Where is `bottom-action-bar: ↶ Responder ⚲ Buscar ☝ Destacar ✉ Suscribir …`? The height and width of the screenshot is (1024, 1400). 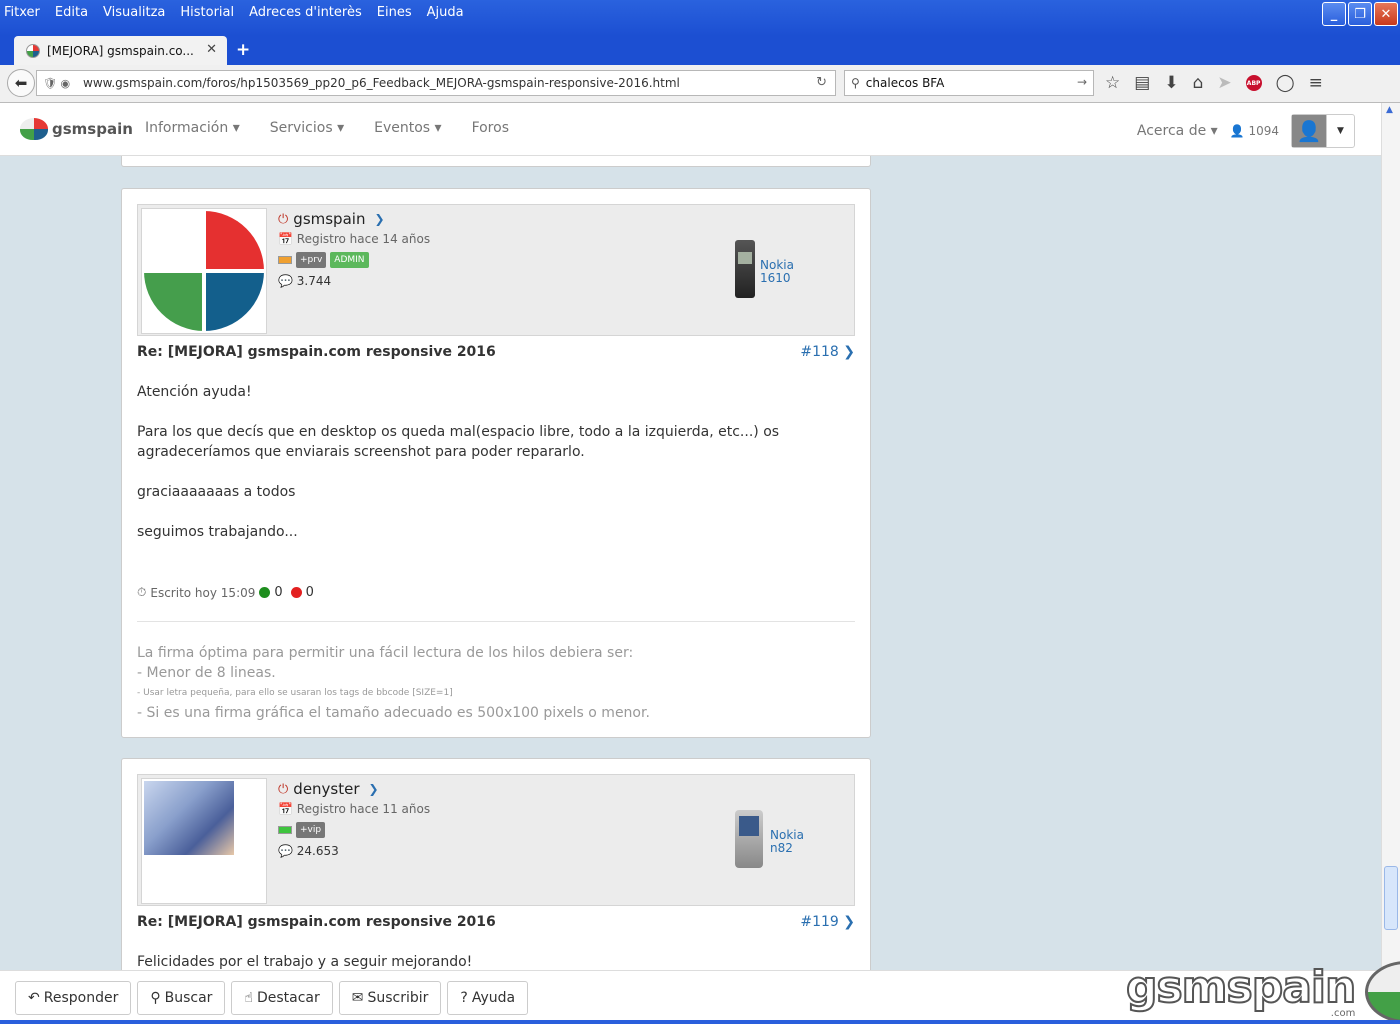
bottom-action-bar: ↶ Responder ⚲ Buscar ☝ Destacar ✉ Suscribir … is located at coordinates (700, 992).